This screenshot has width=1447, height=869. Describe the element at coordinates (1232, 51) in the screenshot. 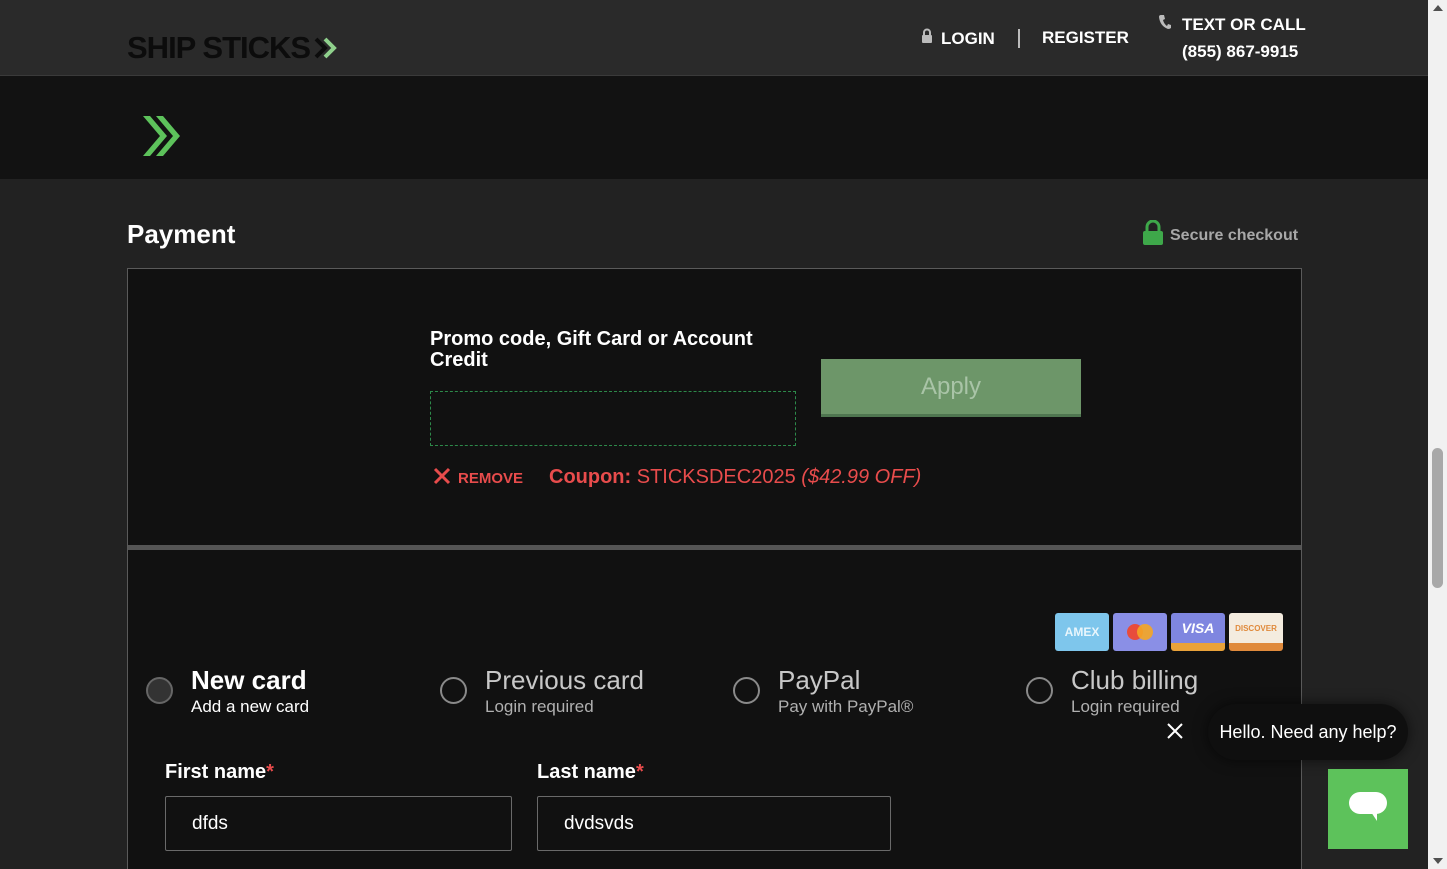

I see `phone-number: (855) 867-9915` at that location.